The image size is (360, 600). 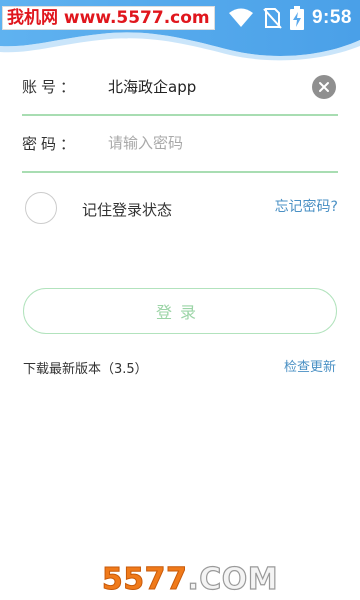 I want to click on status-bar: 我机网 www.5577.com 9:58, so click(x=180, y=31).